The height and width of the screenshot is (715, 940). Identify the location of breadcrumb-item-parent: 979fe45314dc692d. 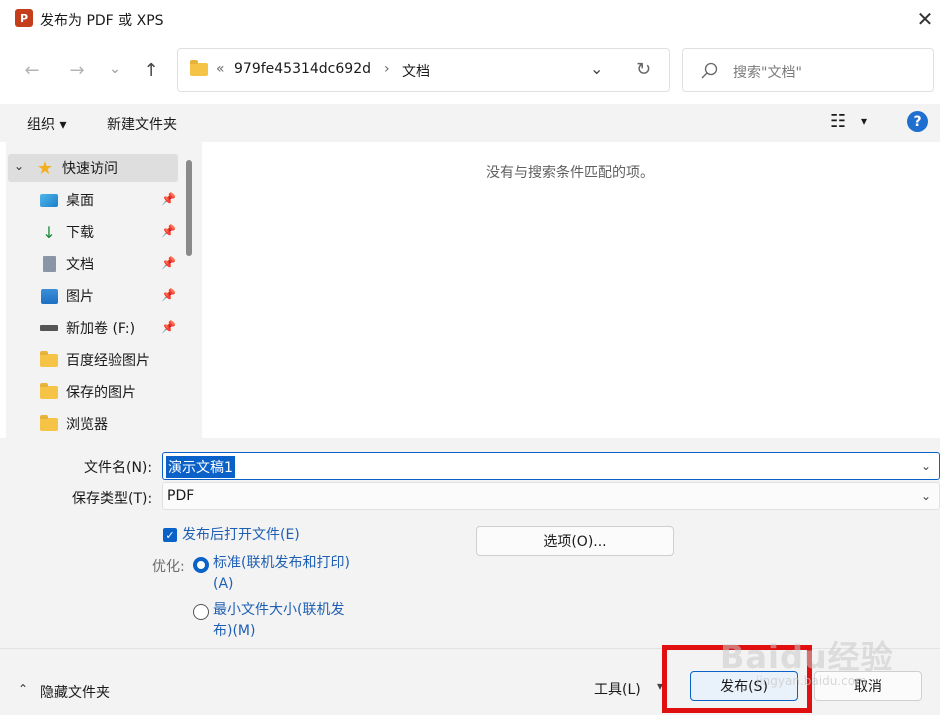
(302, 69).